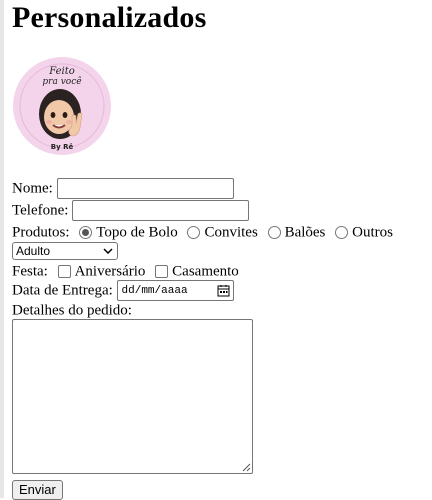  What do you see at coordinates (64, 272) in the screenshot?
I see `checkbox-aniversario` at bounding box center [64, 272].